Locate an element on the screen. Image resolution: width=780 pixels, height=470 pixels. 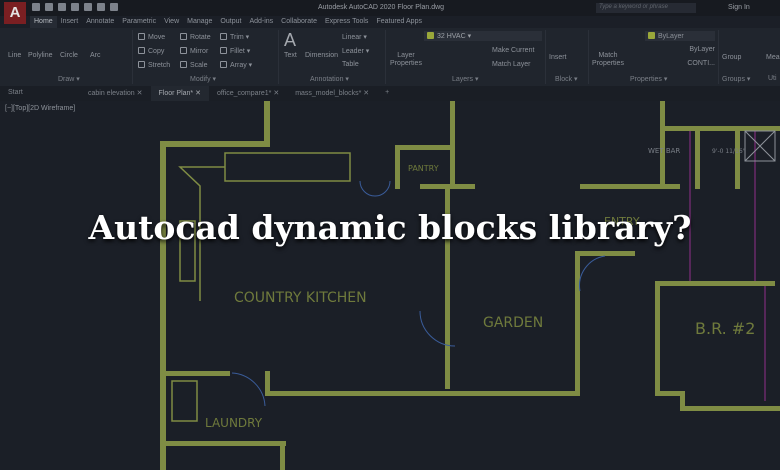
tab-home: Home is located at coordinates (43, 22).